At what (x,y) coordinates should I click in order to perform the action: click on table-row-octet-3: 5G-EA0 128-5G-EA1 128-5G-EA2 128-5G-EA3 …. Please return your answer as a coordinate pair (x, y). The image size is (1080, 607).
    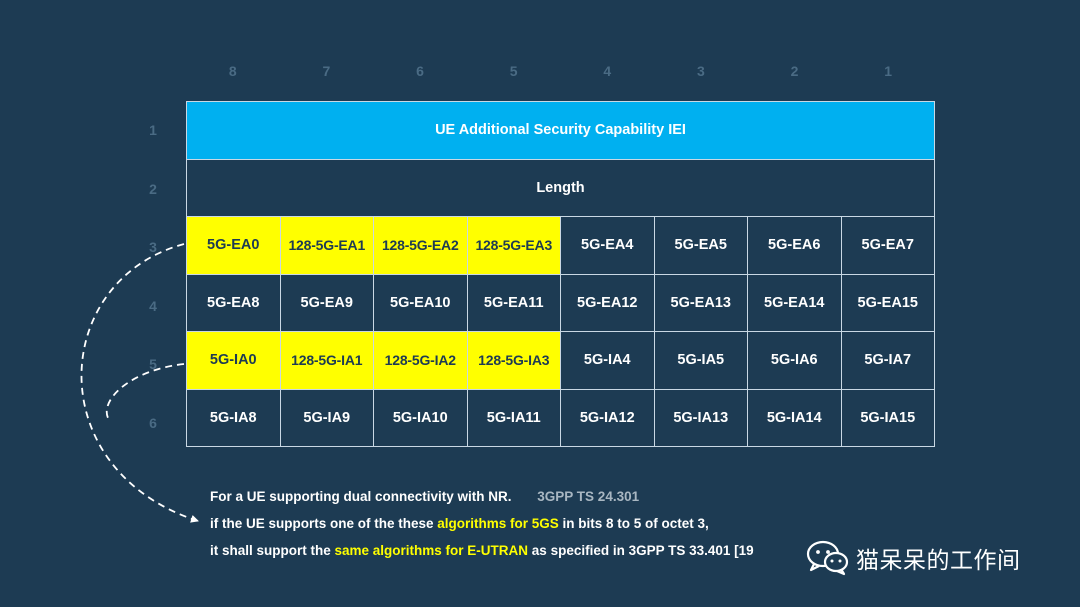
    Looking at the image, I should click on (560, 245).